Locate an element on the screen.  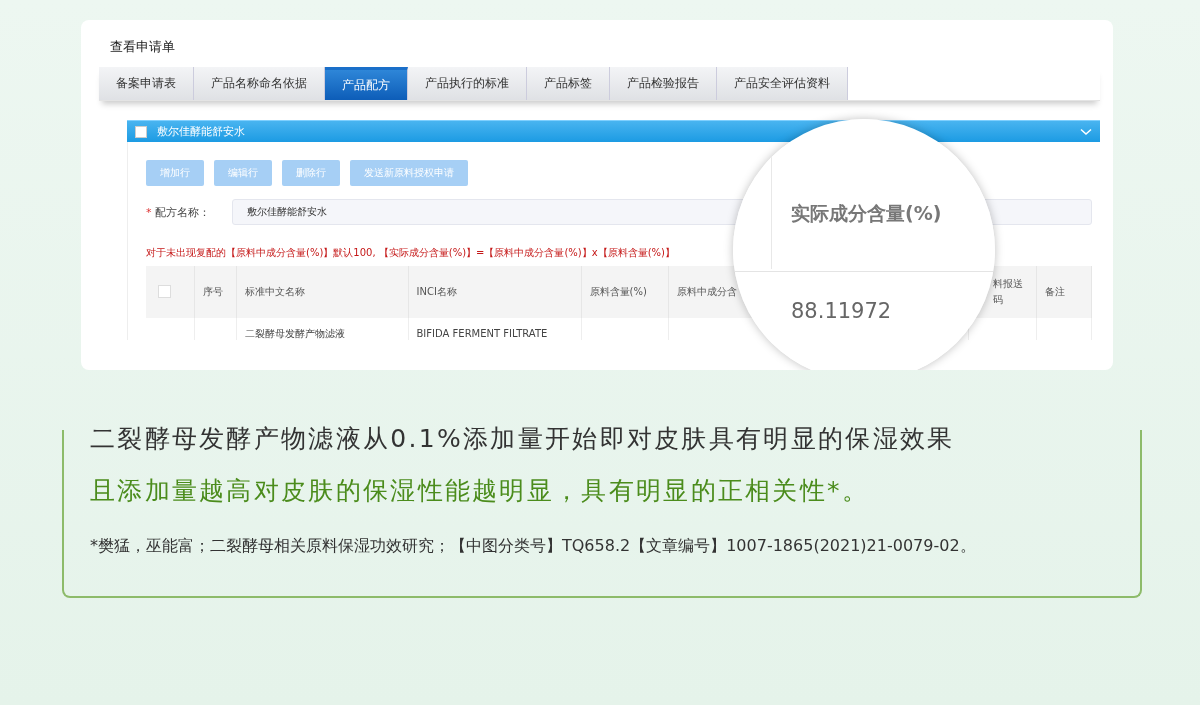
column-header: 标准中文名称 is located at coordinates (322, 292).